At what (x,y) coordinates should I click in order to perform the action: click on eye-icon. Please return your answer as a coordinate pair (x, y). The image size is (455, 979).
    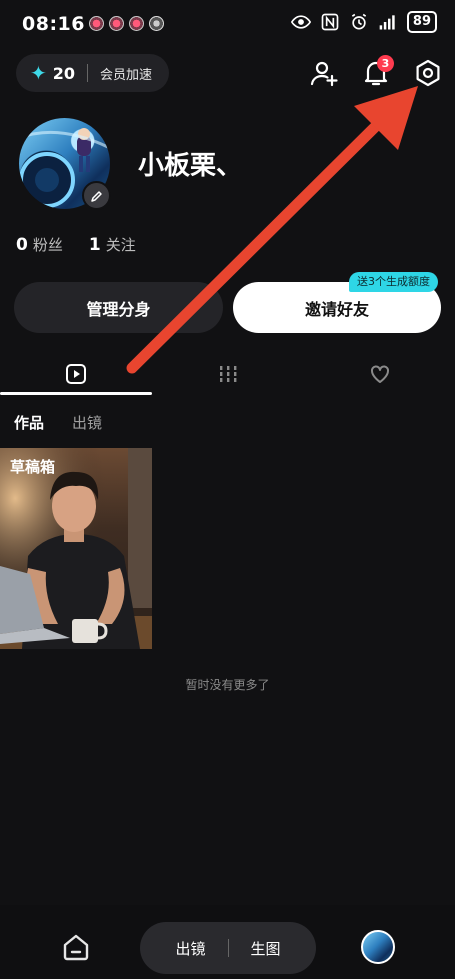
    Looking at the image, I should click on (300, 22).